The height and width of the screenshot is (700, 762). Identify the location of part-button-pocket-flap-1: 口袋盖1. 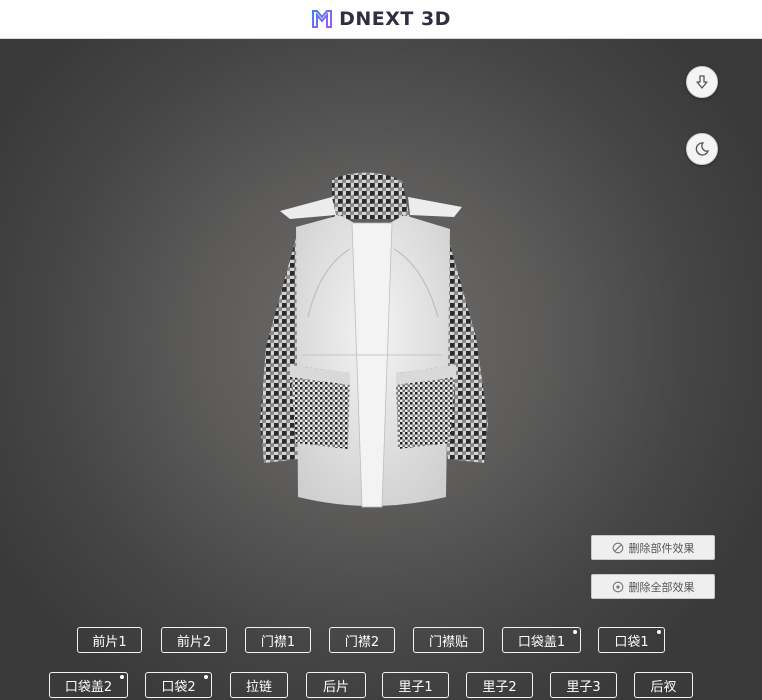
(541, 640).